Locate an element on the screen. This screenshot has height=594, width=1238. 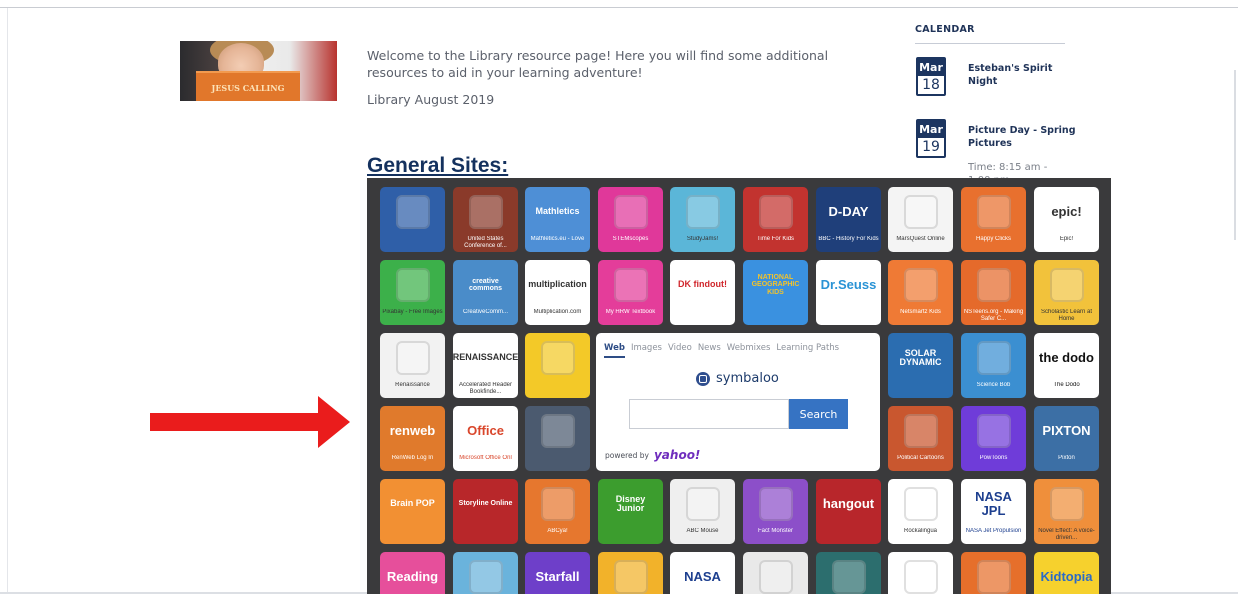
site-tile: multiplication Multiplication.com is located at coordinates (557, 292).